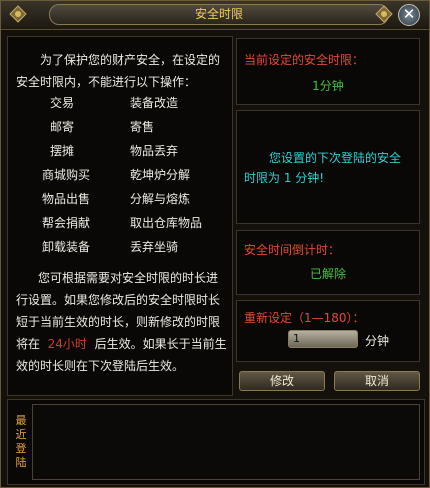 The image size is (430, 488). I want to click on countdown-value: 已解除, so click(327, 274).